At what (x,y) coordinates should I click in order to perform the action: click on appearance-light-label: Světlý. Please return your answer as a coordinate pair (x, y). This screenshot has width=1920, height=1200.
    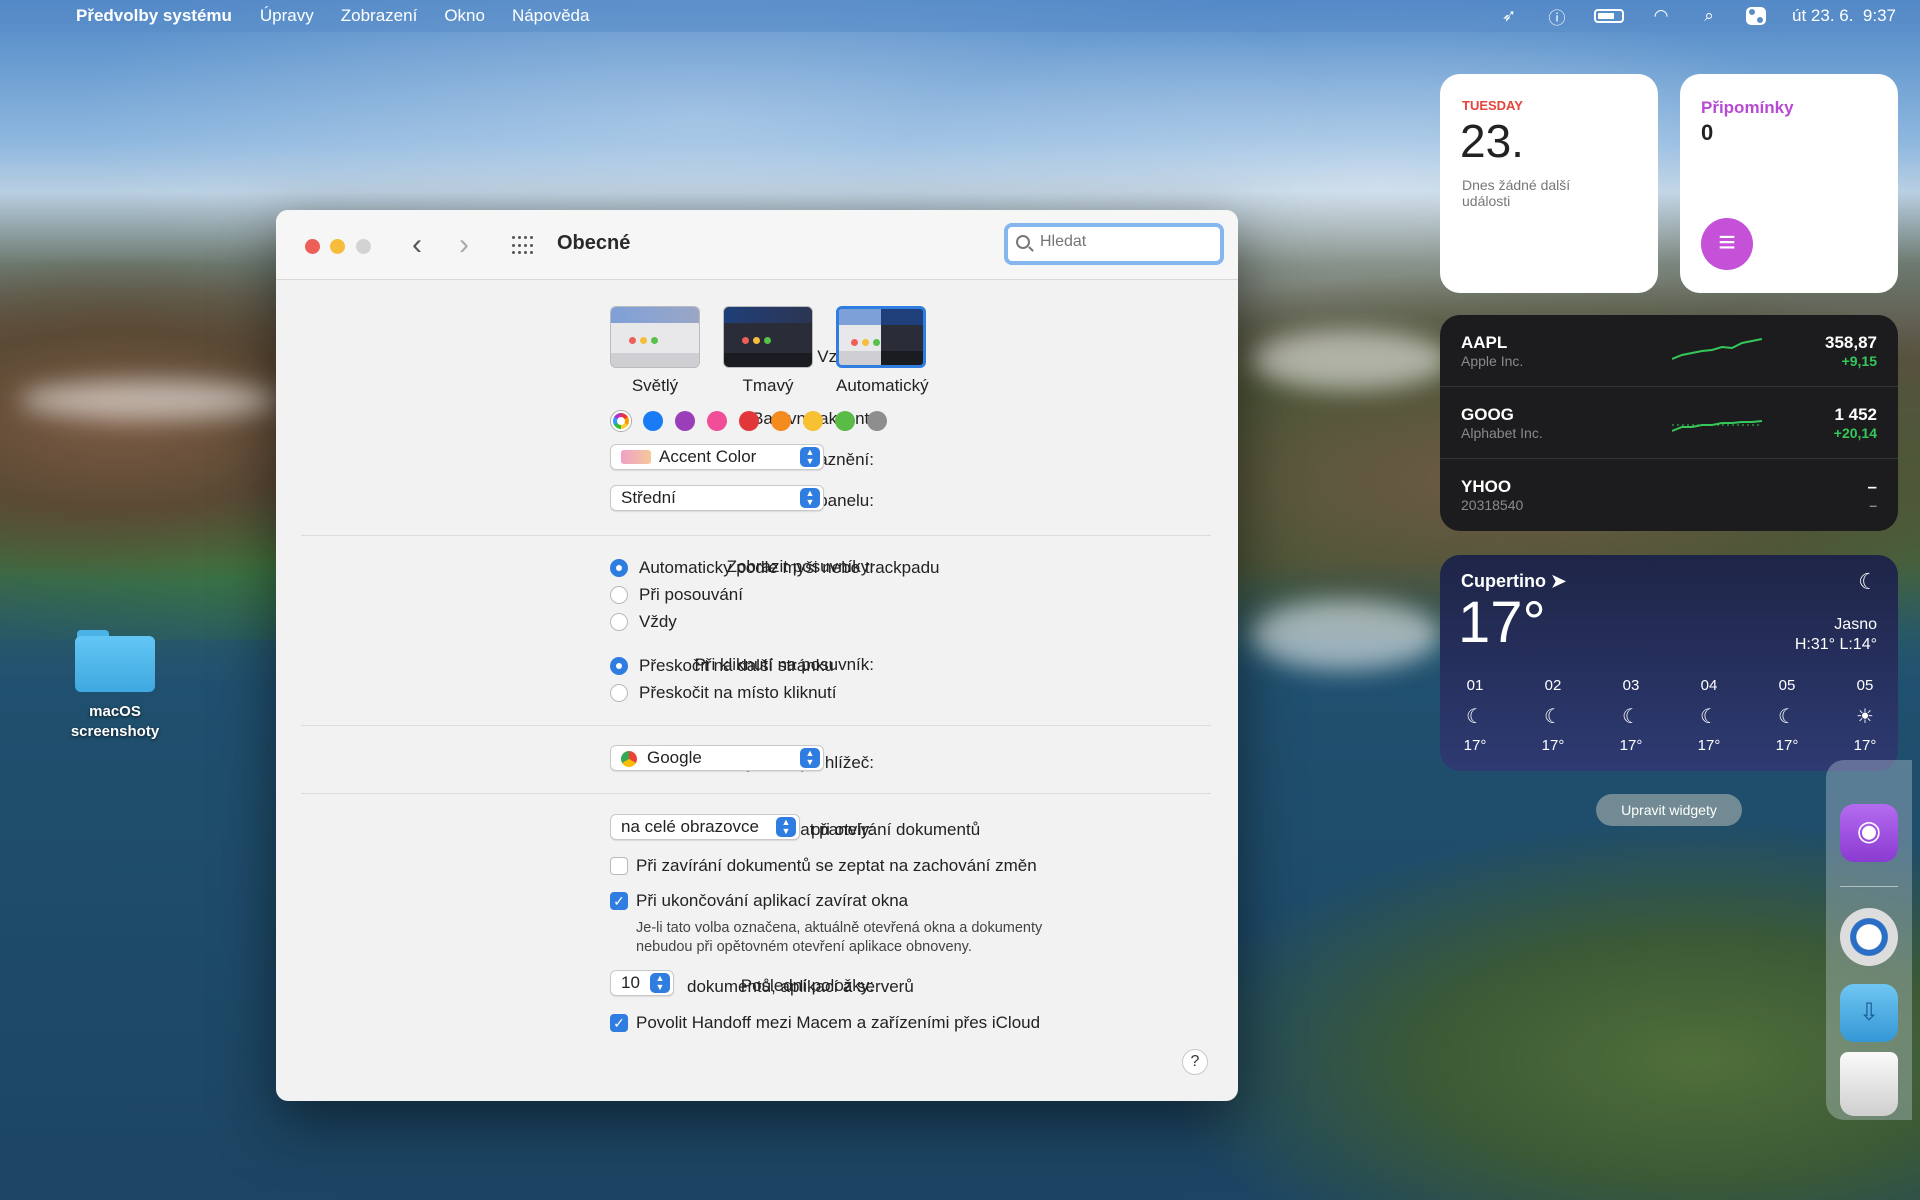
    Looking at the image, I should click on (655, 385).